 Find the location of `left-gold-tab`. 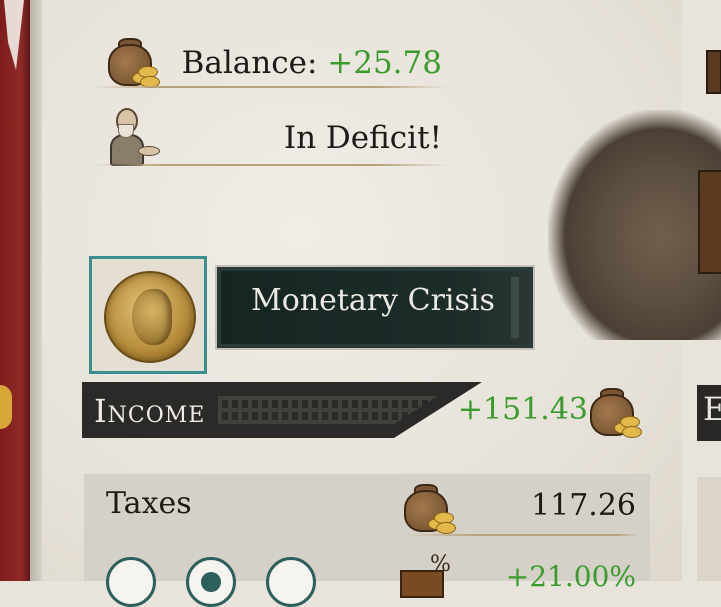

left-gold-tab is located at coordinates (6, 407).